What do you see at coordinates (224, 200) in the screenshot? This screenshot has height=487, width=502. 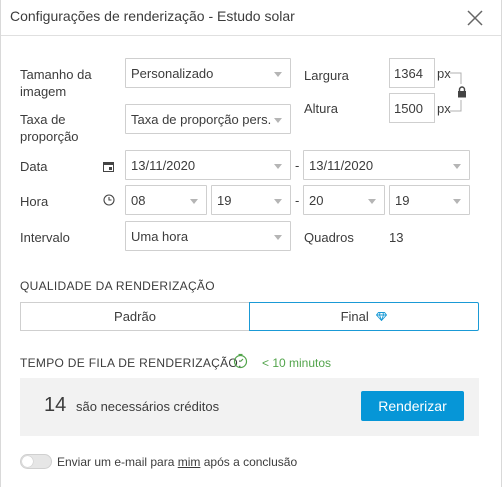 I see `start-minute-value: 19` at bounding box center [224, 200].